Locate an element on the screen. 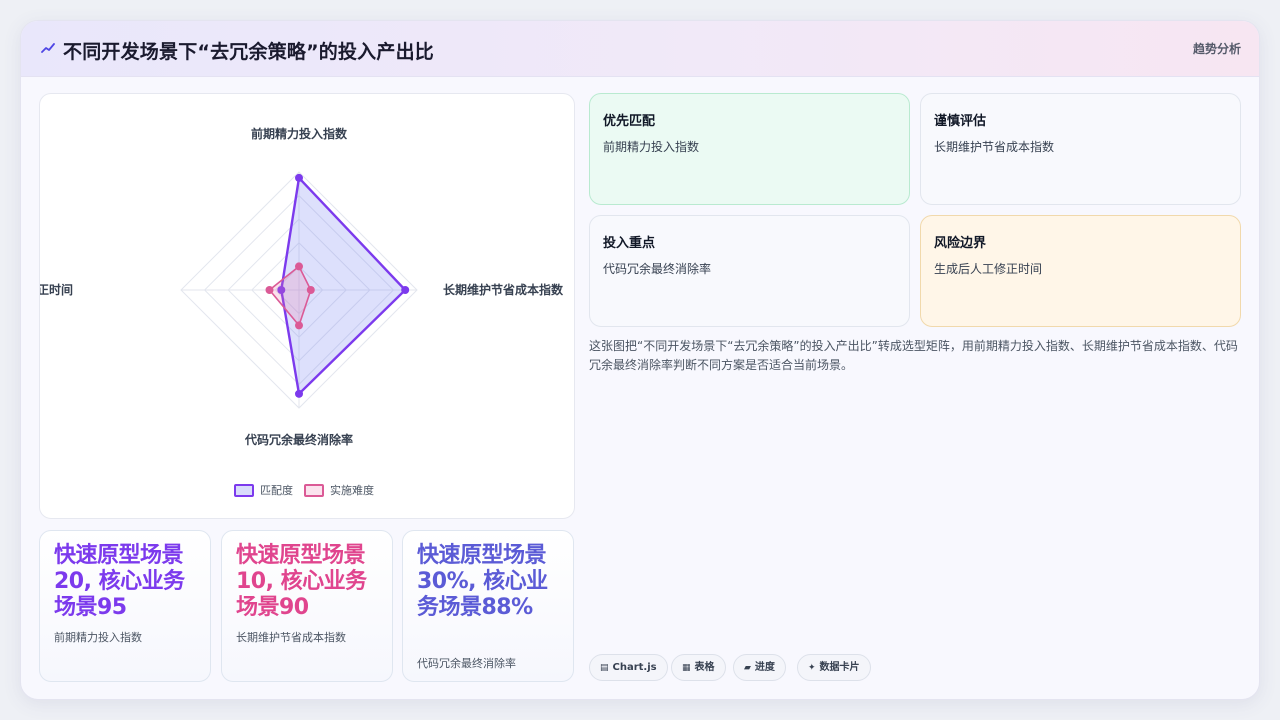 This screenshot has height=720, width=1280. trend-icon is located at coordinates (48, 48).